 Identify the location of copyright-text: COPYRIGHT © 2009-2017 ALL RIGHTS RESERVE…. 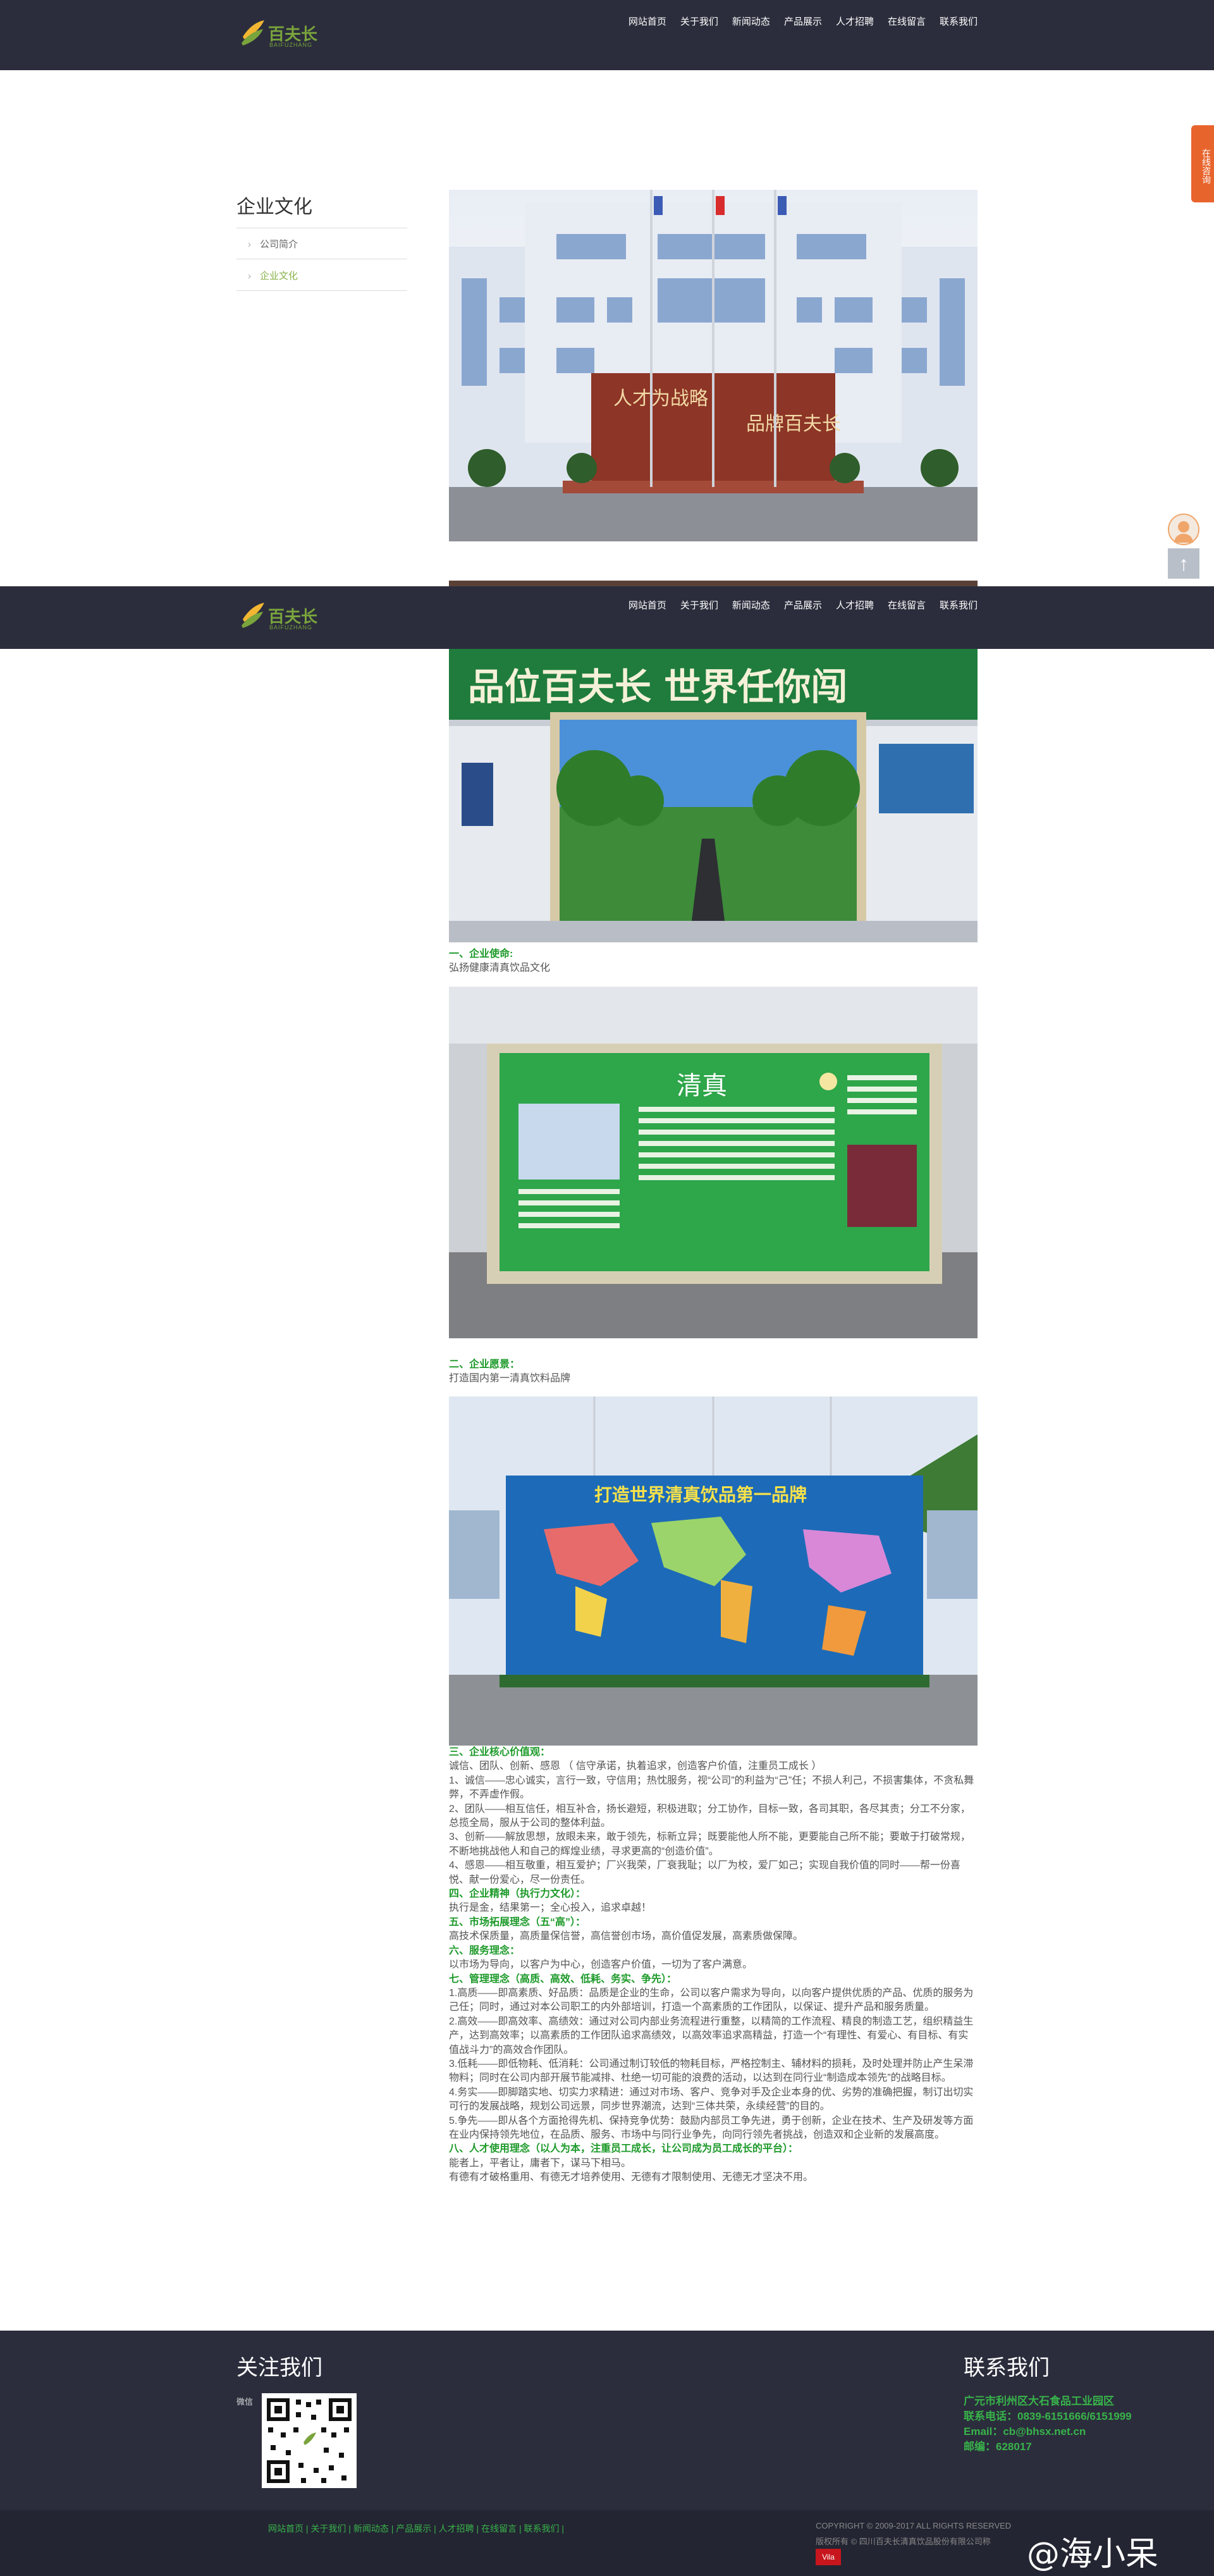
(914, 2525).